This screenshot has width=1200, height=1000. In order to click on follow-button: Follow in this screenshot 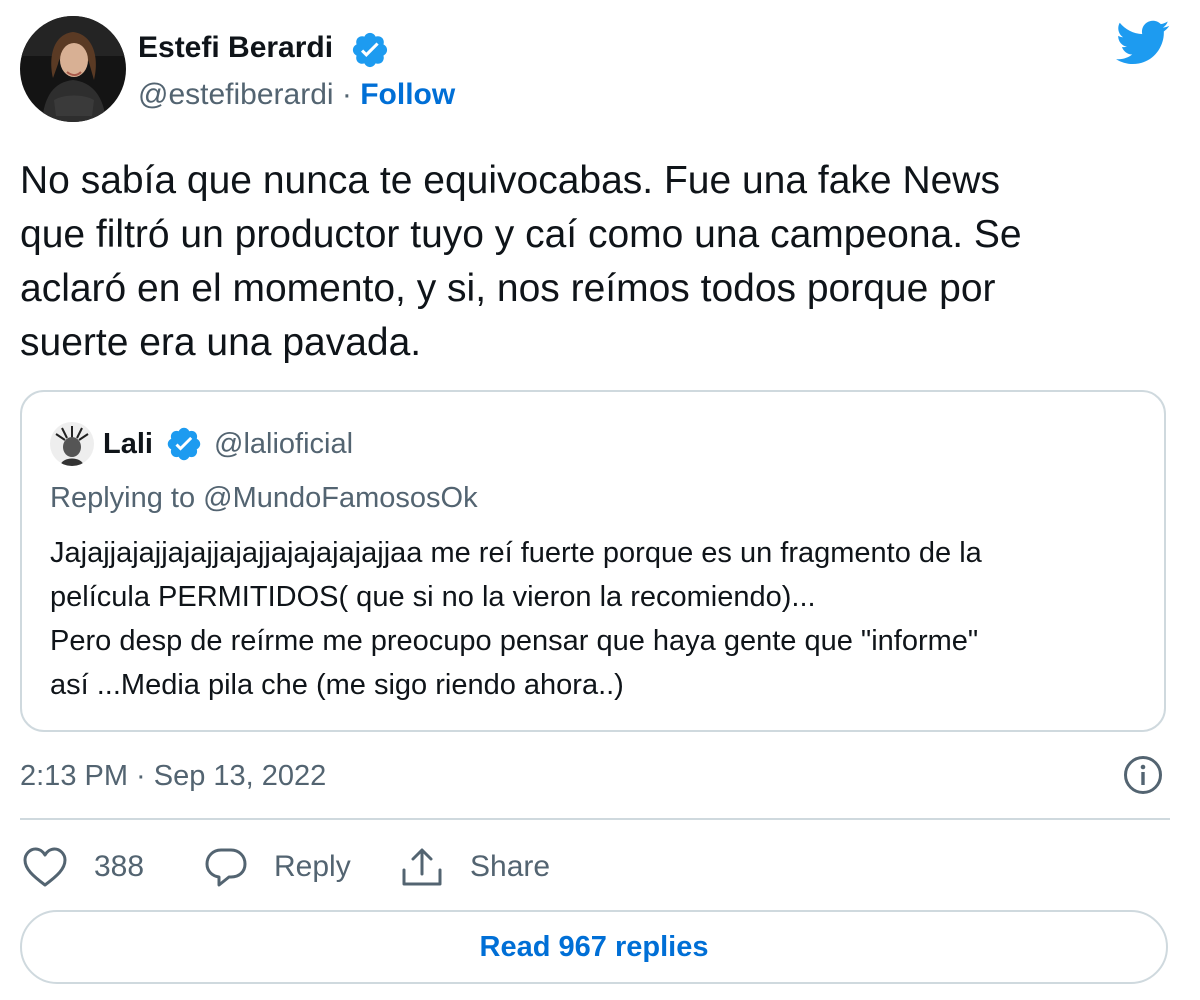, I will do `click(407, 94)`.